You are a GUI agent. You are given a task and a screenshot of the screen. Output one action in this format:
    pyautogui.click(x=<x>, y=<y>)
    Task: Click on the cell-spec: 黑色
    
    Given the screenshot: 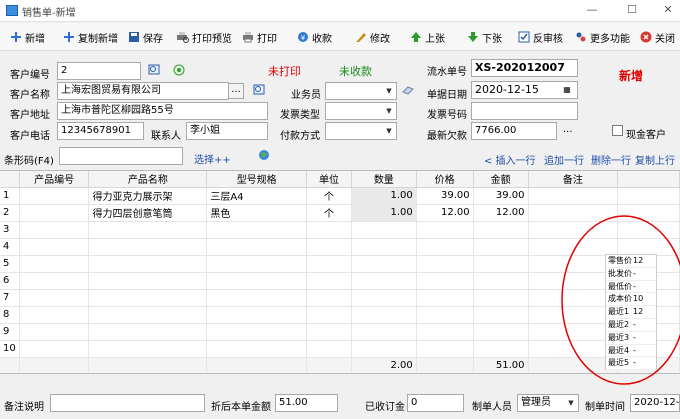 What is the action you would take?
    pyautogui.click(x=257, y=213)
    